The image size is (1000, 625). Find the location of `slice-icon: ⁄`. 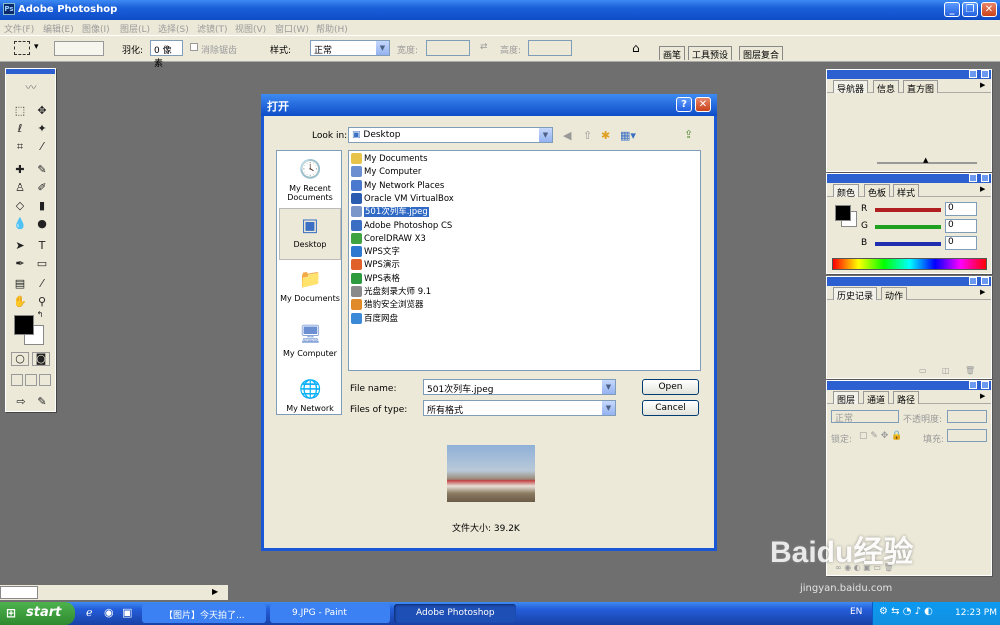

slice-icon: ⁄ is located at coordinates (42, 147).